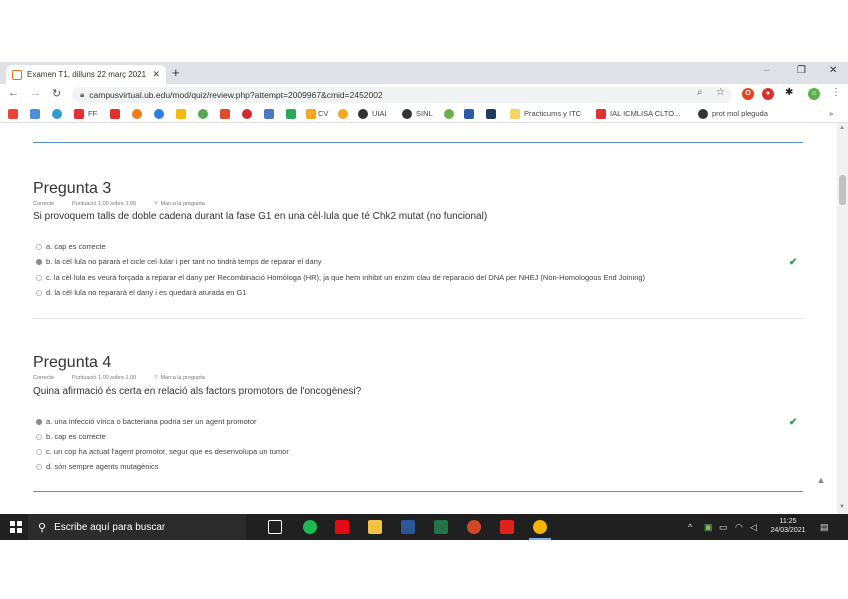 The image size is (848, 599). What do you see at coordinates (13, 114) in the screenshot?
I see `gmail-bookmark-icon` at bounding box center [13, 114].